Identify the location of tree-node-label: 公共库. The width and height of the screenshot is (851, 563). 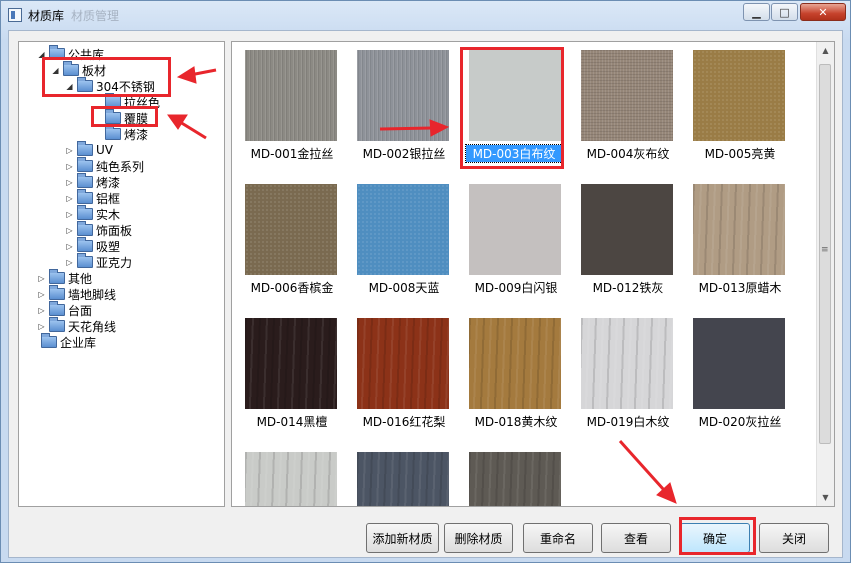
(86, 54).